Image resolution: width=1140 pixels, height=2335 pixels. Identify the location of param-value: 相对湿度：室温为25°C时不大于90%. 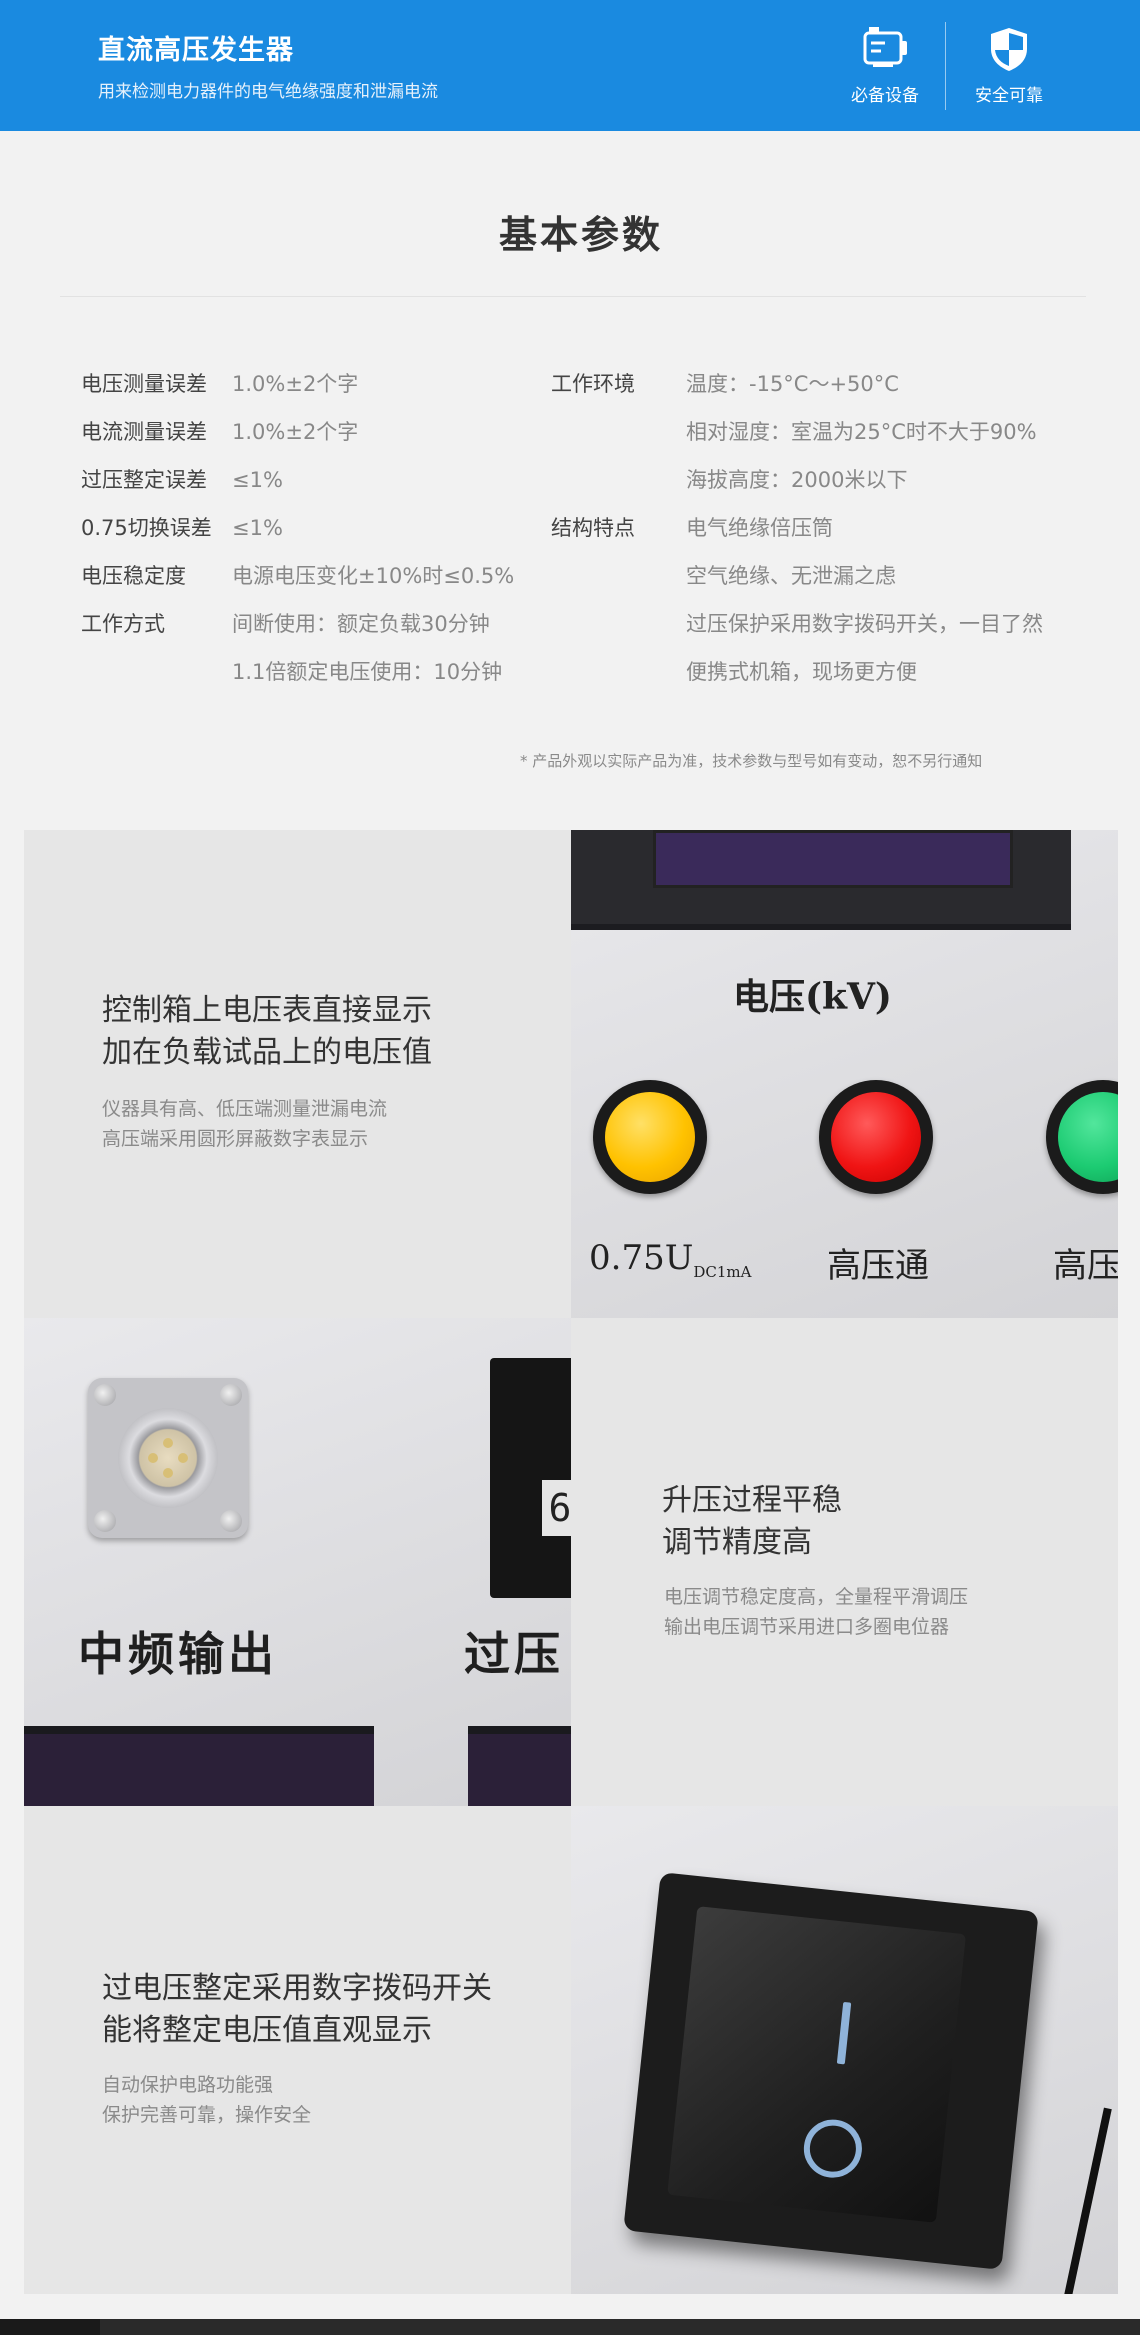
(861, 432).